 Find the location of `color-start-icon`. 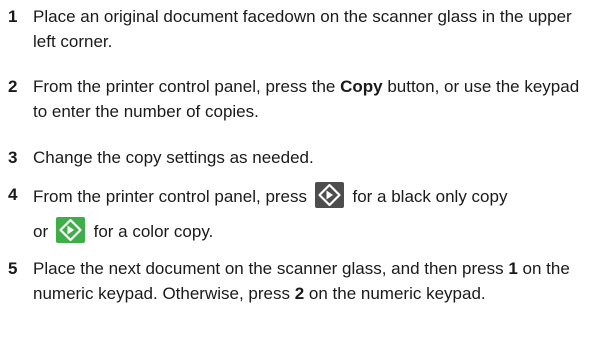

color-start-icon is located at coordinates (70, 230).